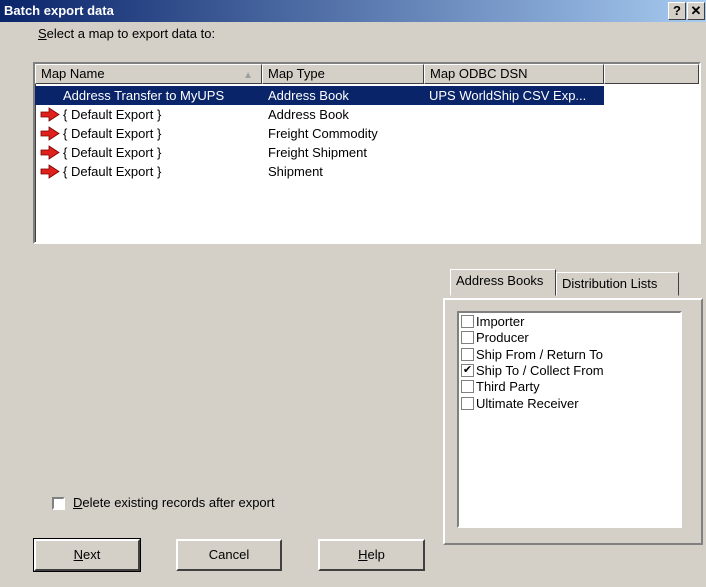 Image resolution: width=706 pixels, height=587 pixels. I want to click on checklist-item: Ship From / Return To, so click(532, 355).